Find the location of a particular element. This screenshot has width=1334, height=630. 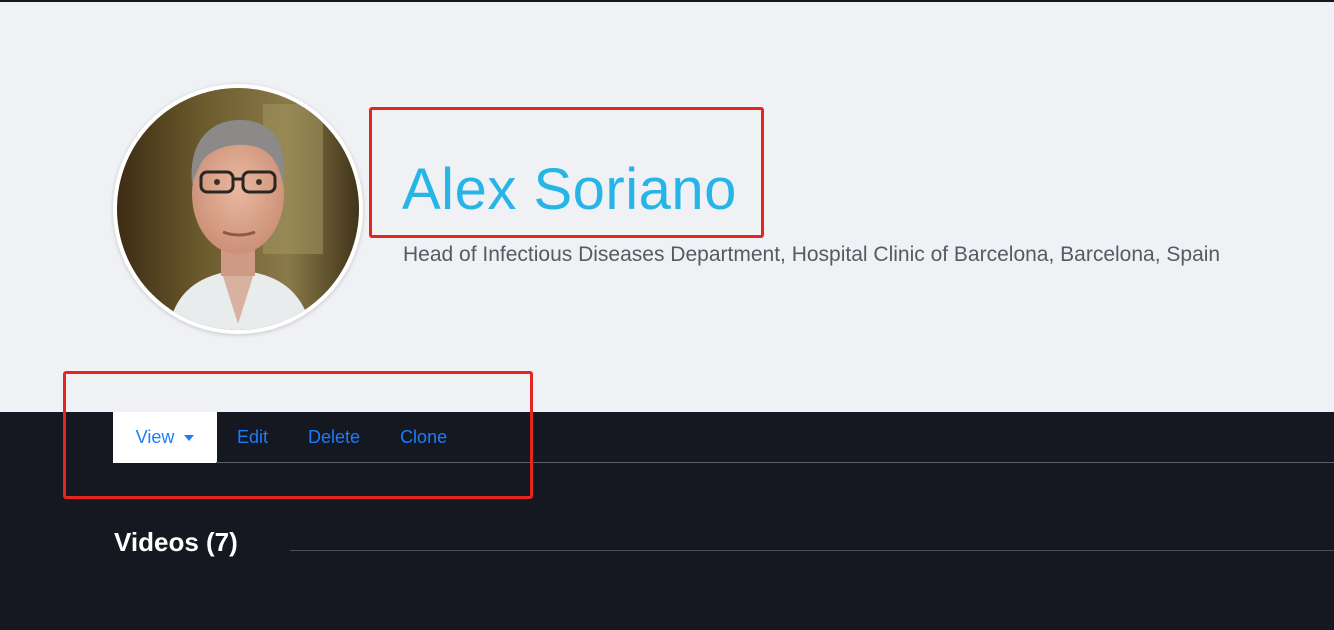

tab-view: View is located at coordinates (165, 437).